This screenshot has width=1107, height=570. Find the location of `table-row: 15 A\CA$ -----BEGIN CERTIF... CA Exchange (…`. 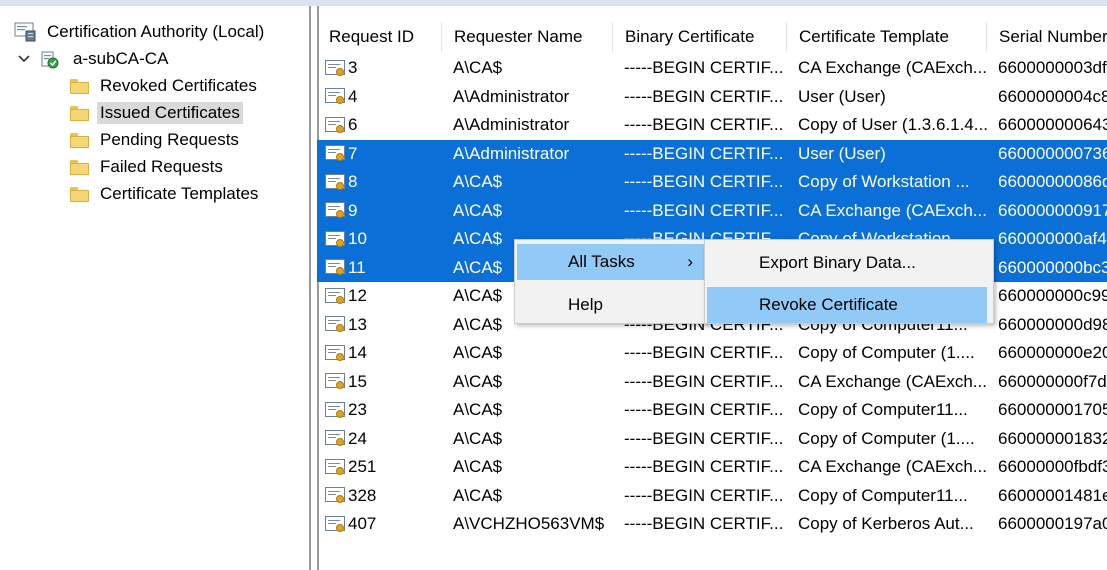

table-row: 15 A\CA$ -----BEGIN CERTIF... CA Exchange (… is located at coordinates (712, 382).